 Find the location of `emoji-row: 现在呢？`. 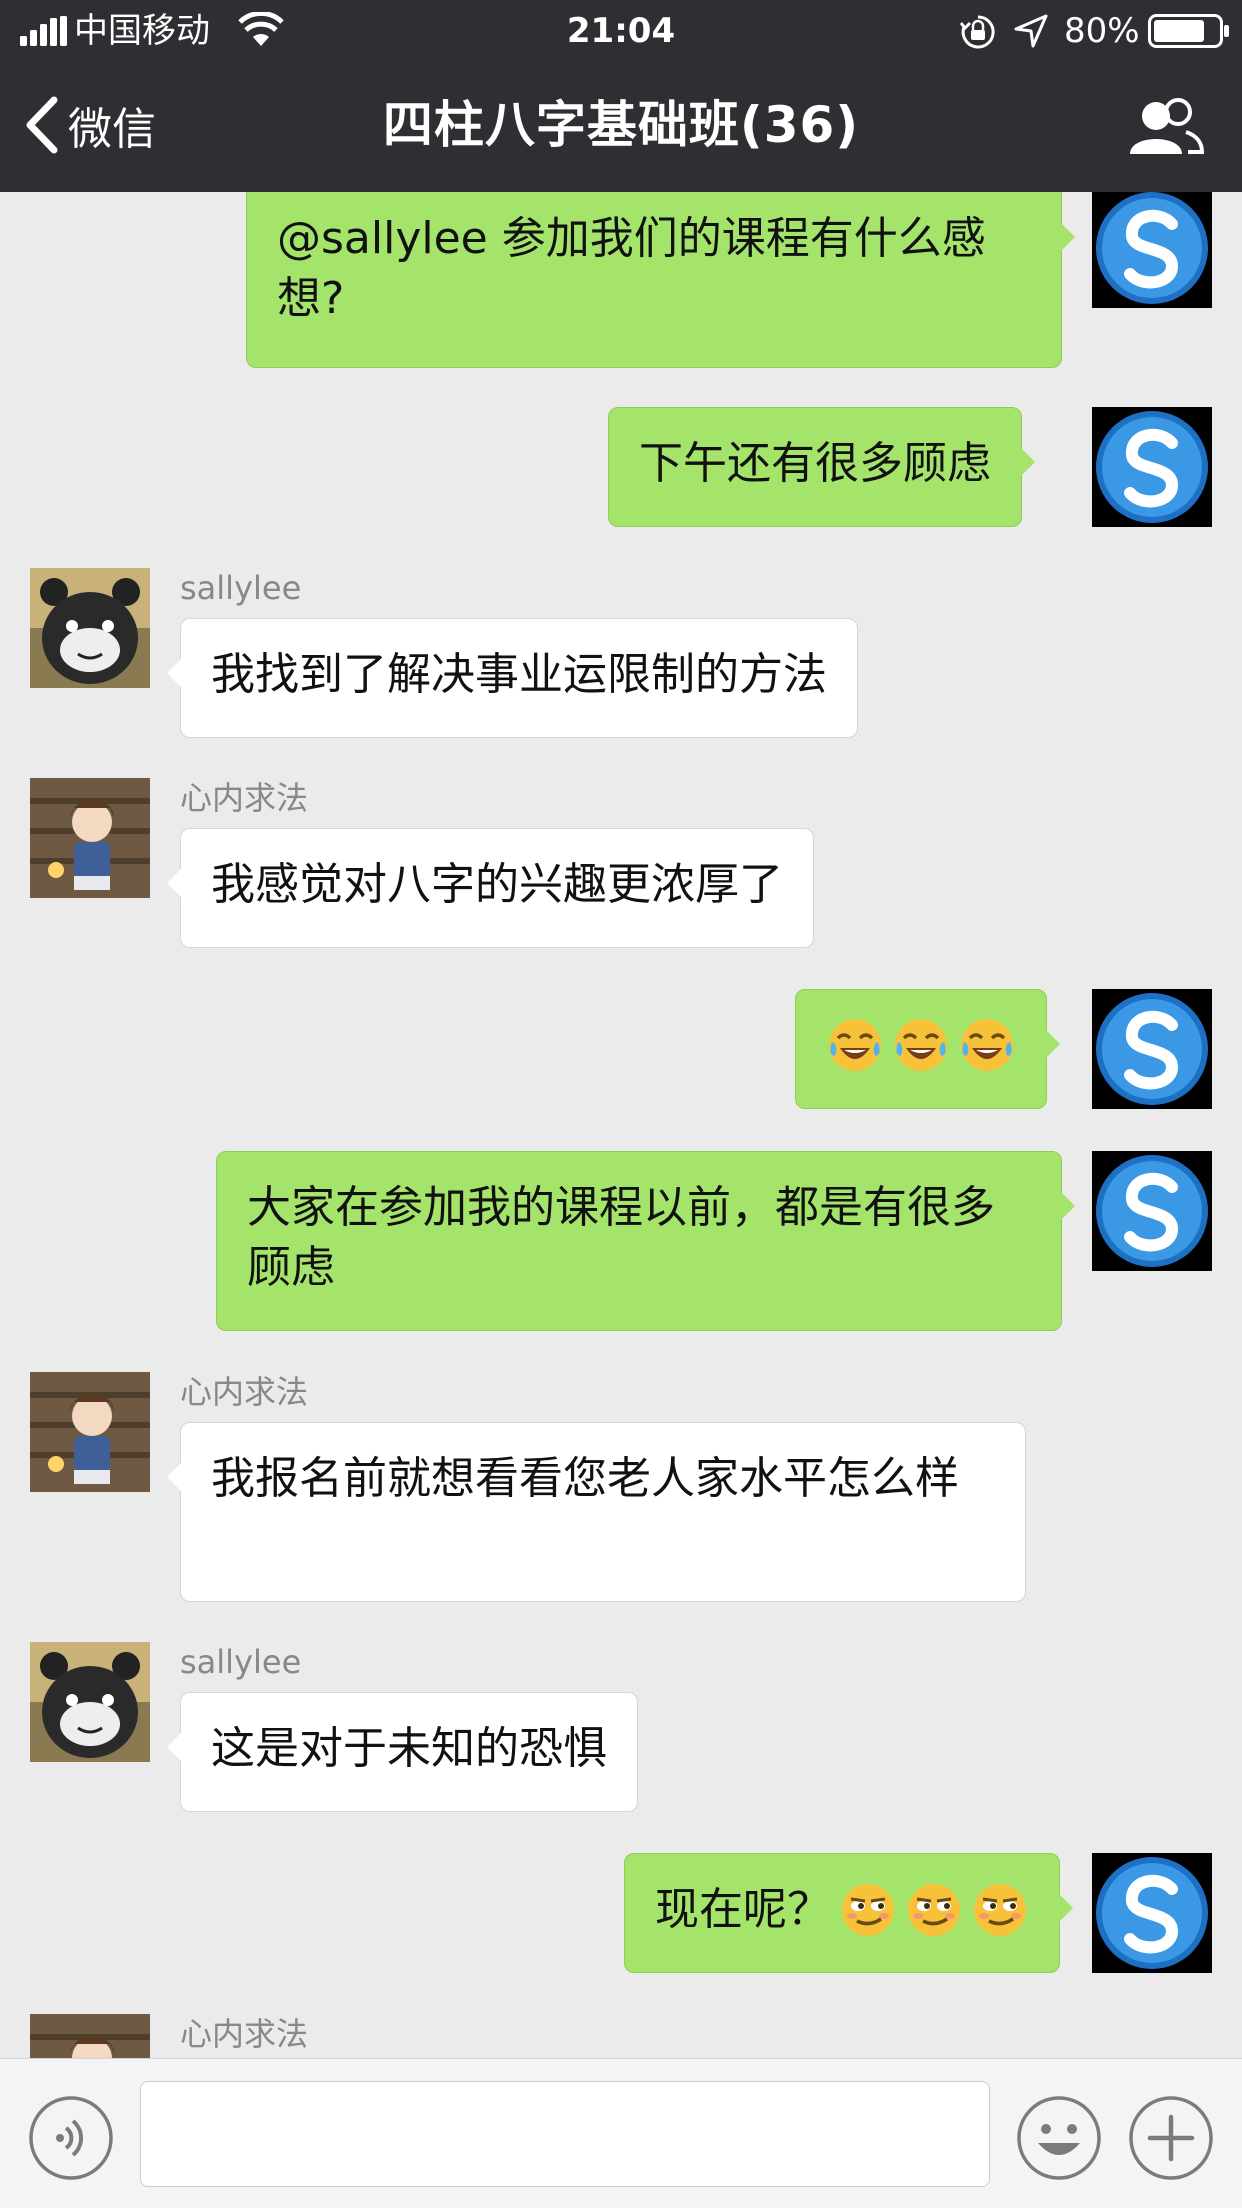

emoji-row: 现在呢？ is located at coordinates (842, 1910).